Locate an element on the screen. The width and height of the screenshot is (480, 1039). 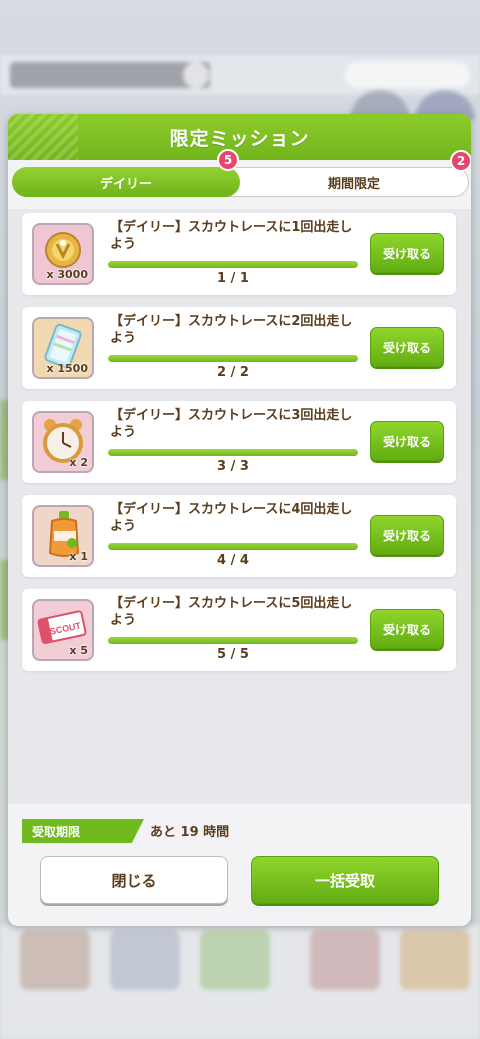
tab-daily-label: デイリー is located at coordinates (125, 184).